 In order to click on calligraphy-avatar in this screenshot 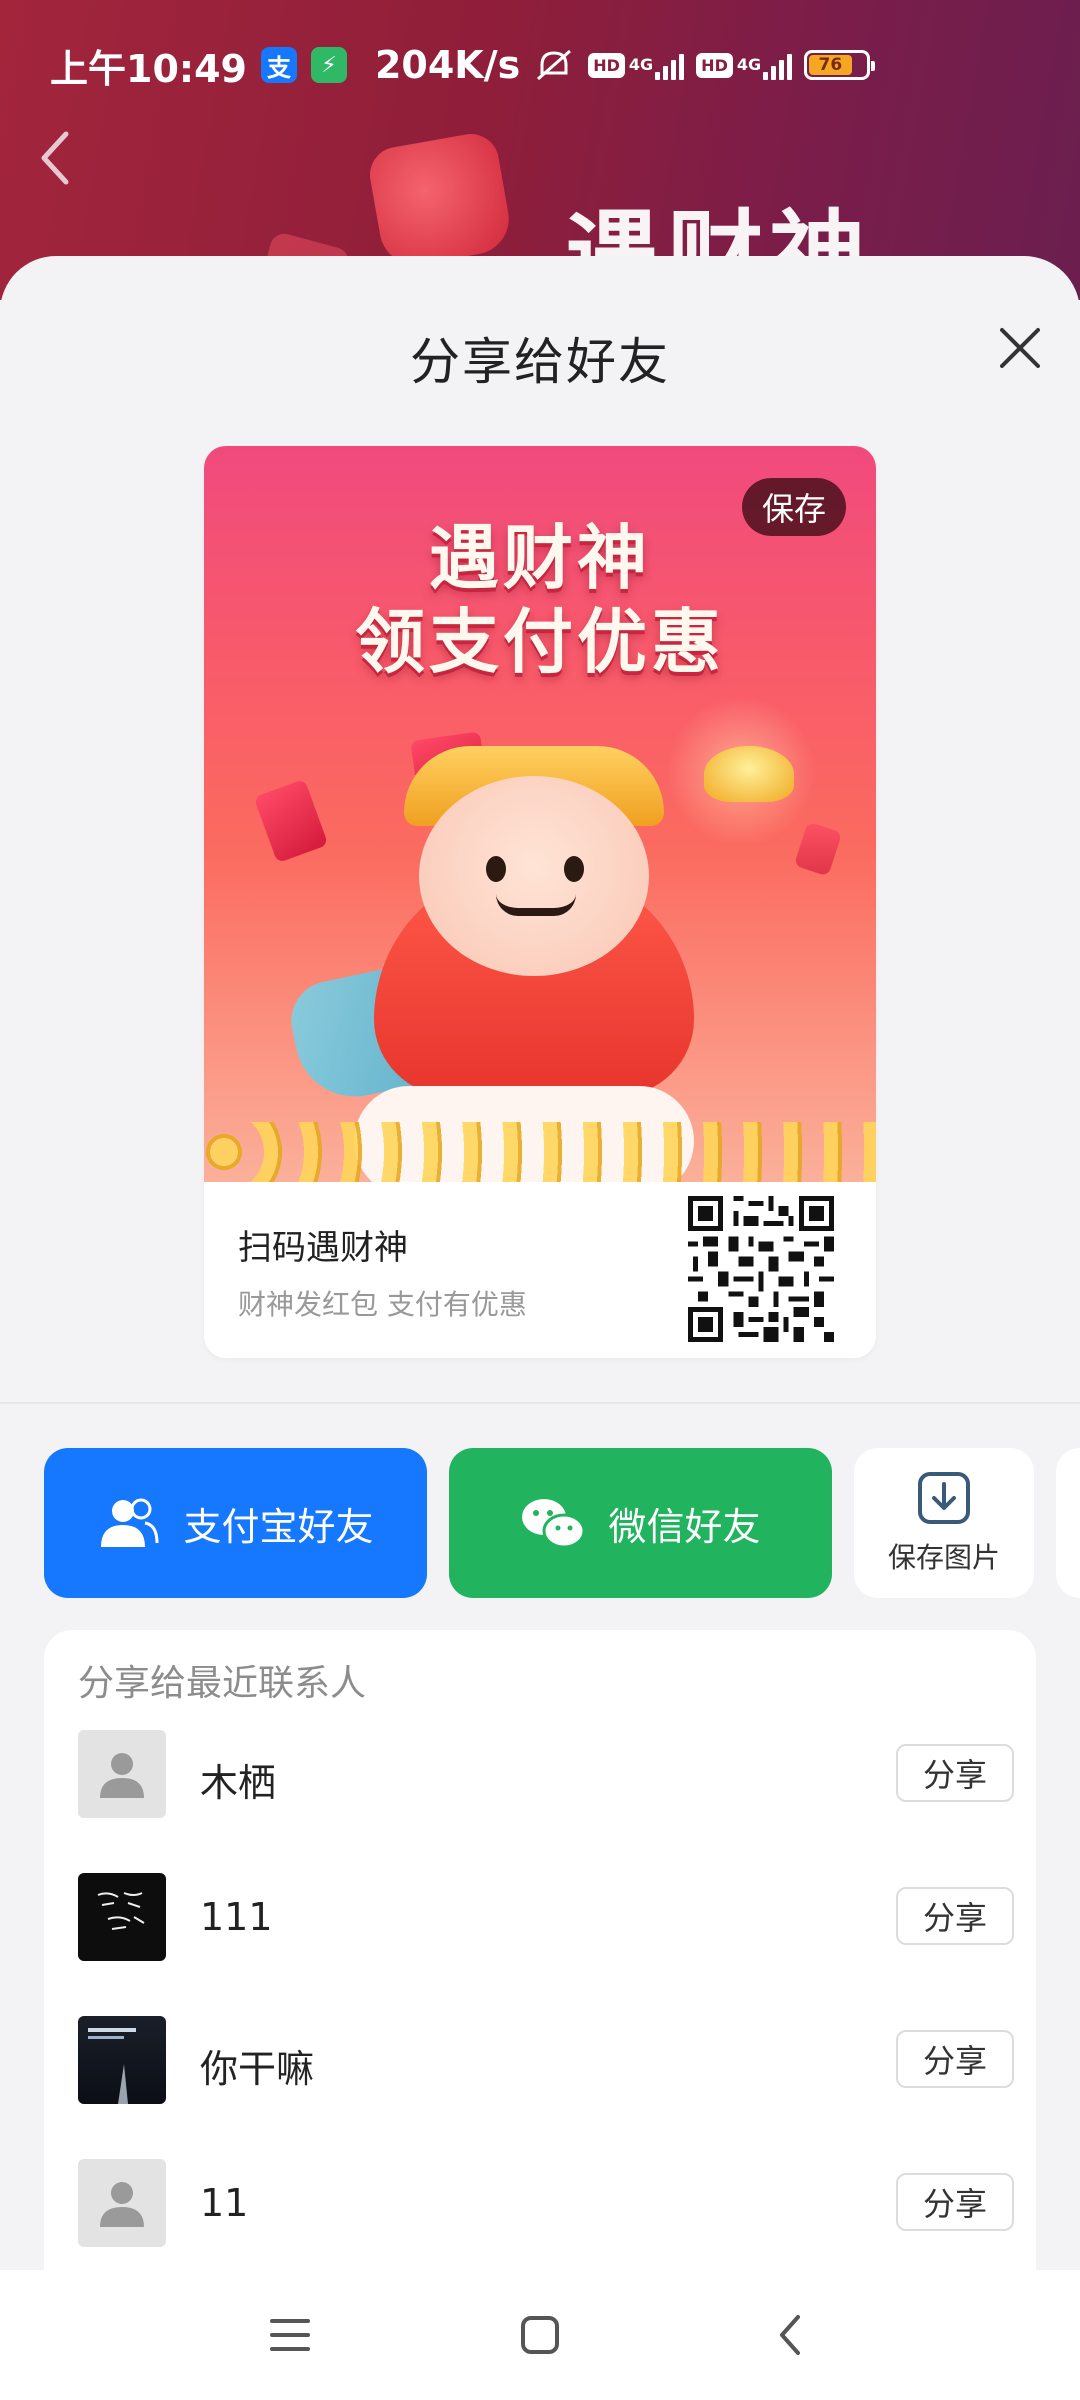, I will do `click(122, 1917)`.